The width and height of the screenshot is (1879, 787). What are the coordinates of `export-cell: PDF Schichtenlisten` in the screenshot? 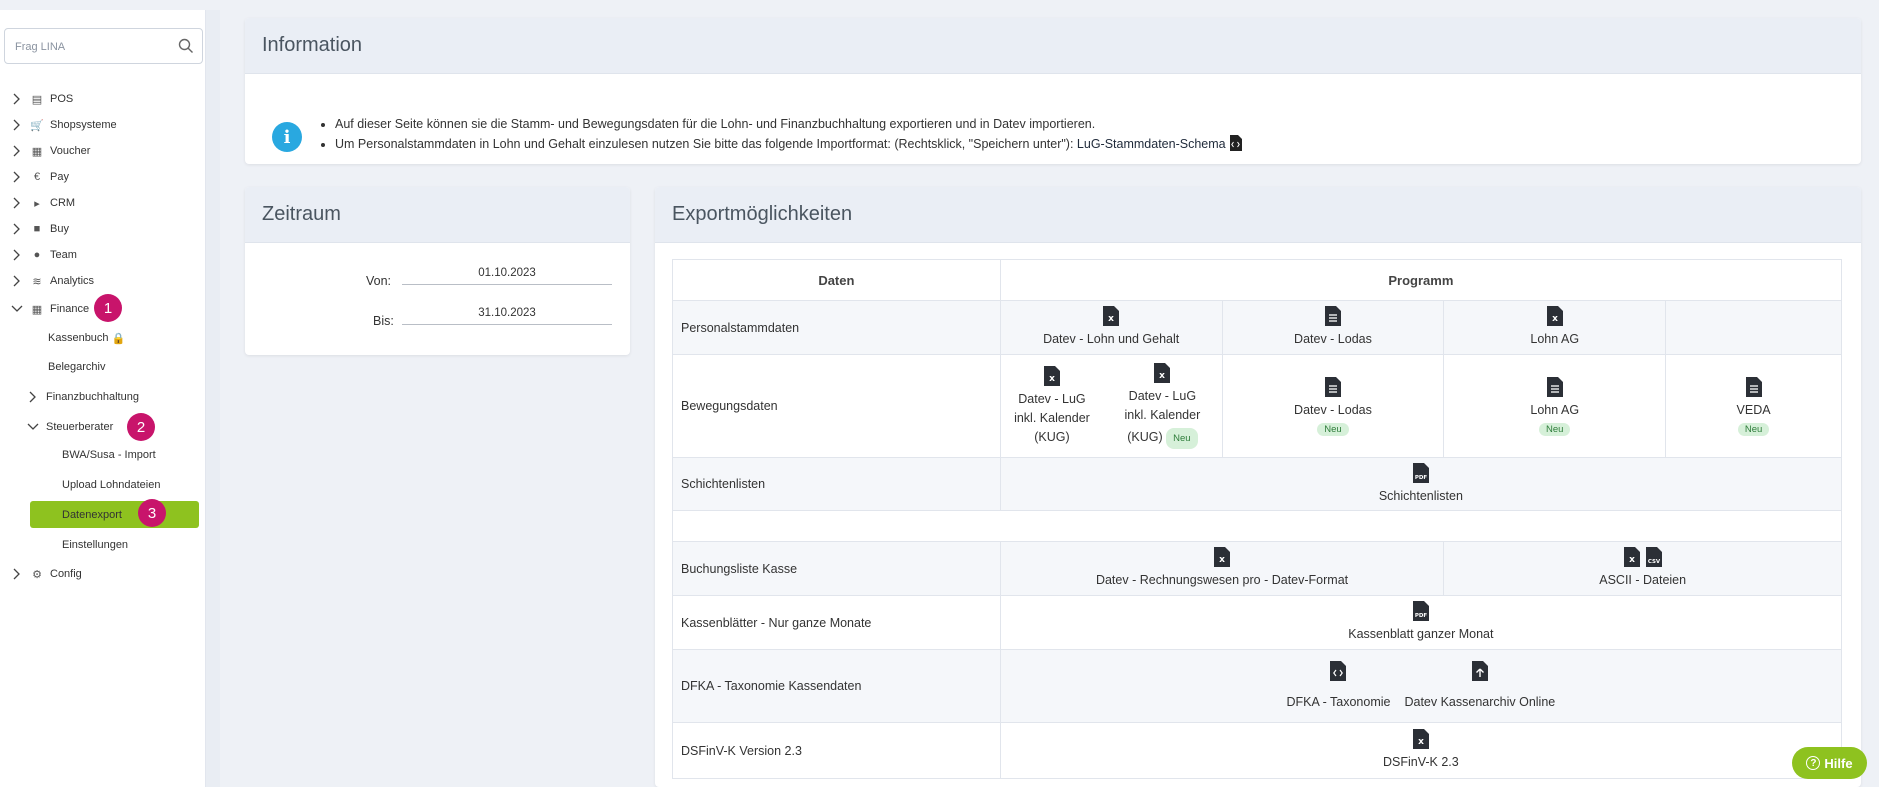 It's located at (1421, 484).